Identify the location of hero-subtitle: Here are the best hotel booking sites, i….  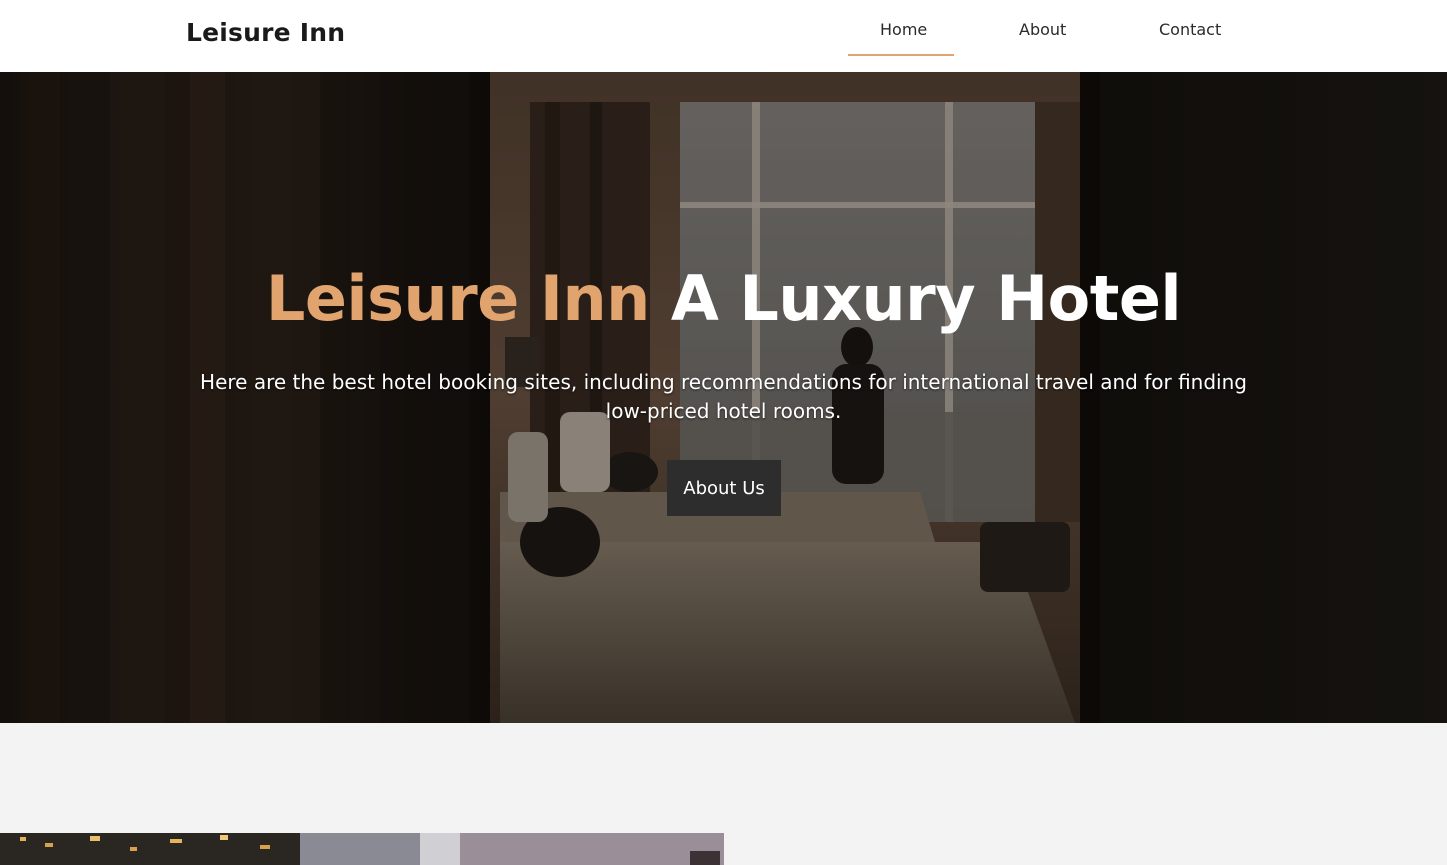
(723, 396).